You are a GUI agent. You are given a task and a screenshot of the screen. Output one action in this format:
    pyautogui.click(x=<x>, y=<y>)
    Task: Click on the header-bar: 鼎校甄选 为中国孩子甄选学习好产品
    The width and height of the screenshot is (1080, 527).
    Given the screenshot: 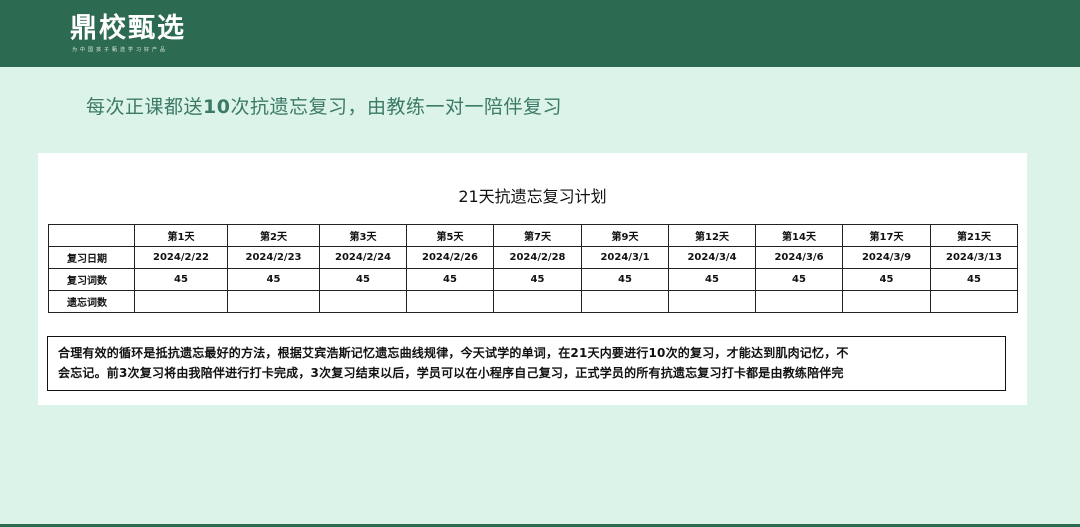 What is the action you would take?
    pyautogui.click(x=540, y=33)
    